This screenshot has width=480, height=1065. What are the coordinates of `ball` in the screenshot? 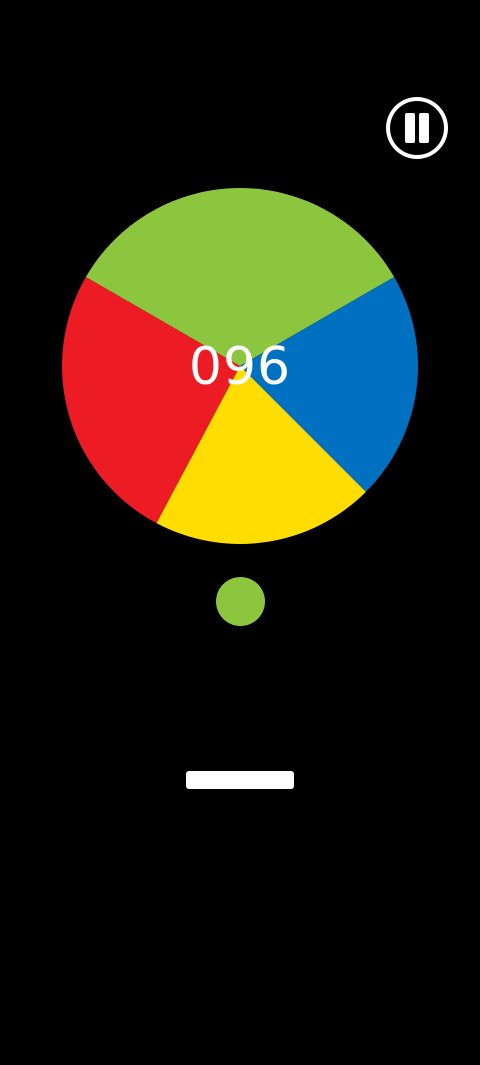 It's located at (240, 601).